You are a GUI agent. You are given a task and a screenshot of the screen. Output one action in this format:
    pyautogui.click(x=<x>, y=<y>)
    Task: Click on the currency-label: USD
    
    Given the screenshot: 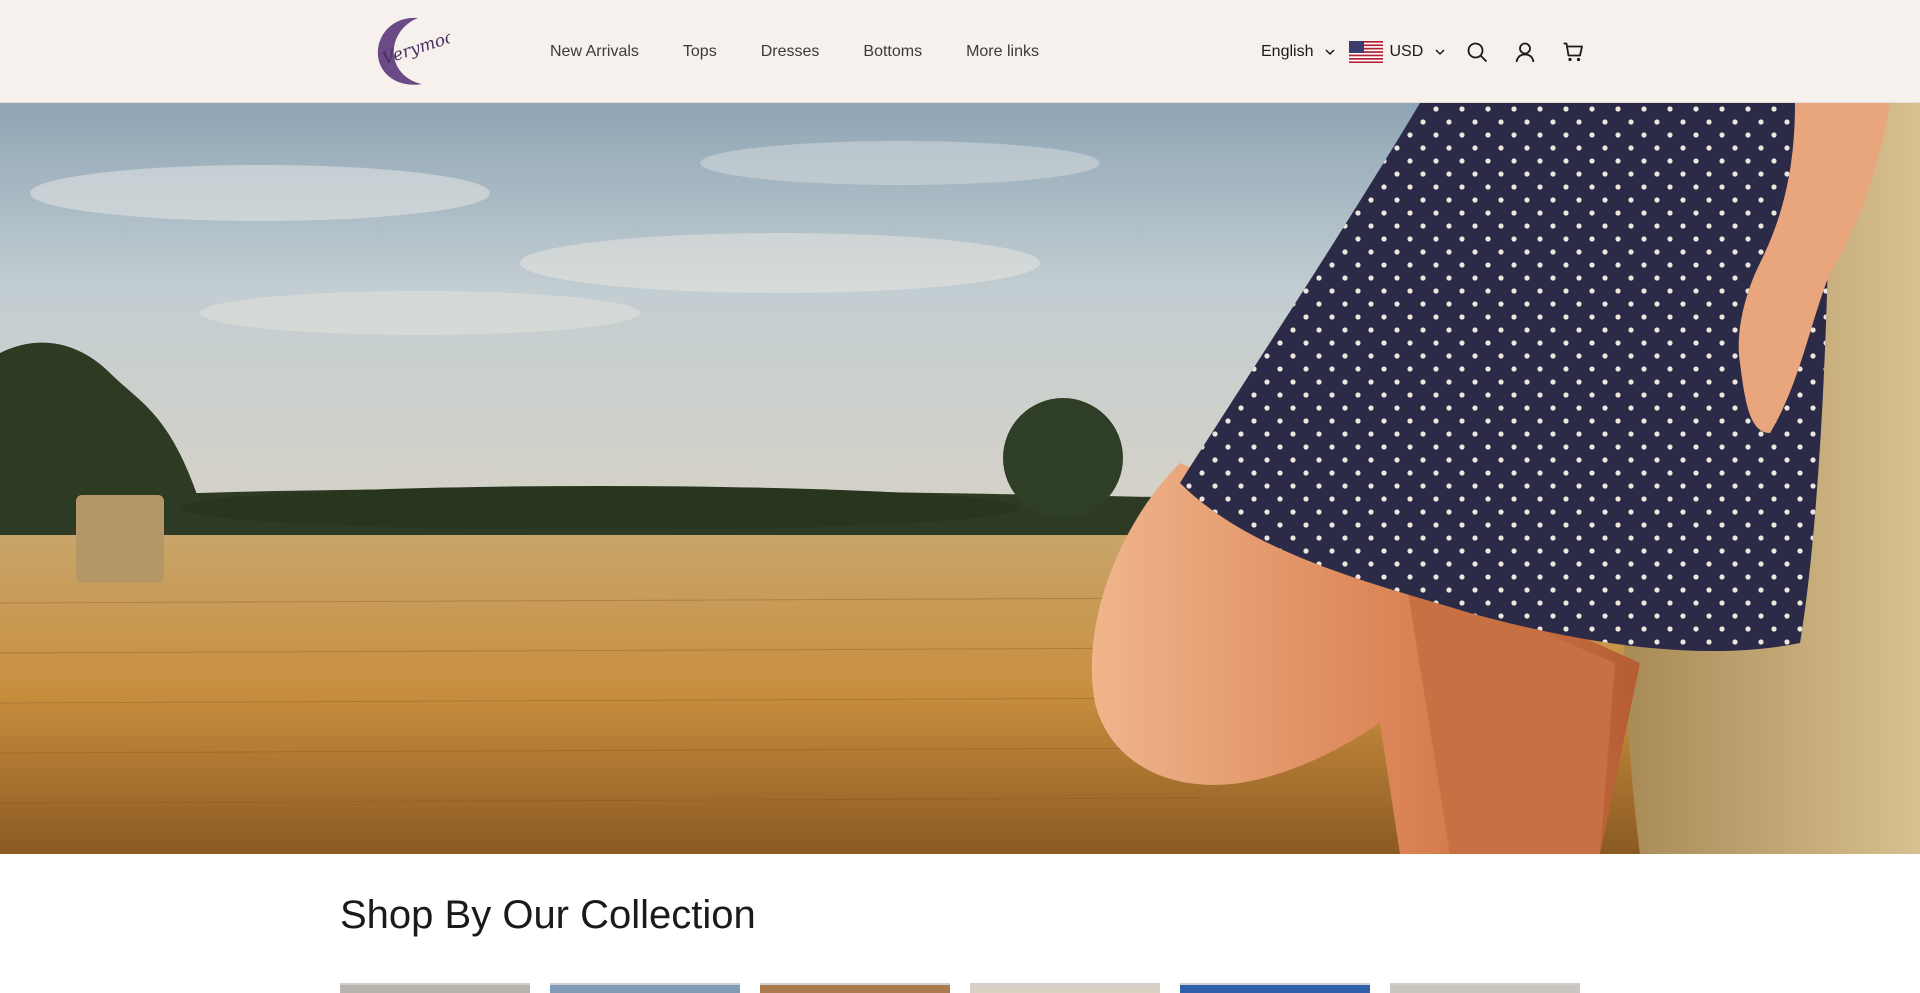 What is the action you would take?
    pyautogui.click(x=1406, y=51)
    